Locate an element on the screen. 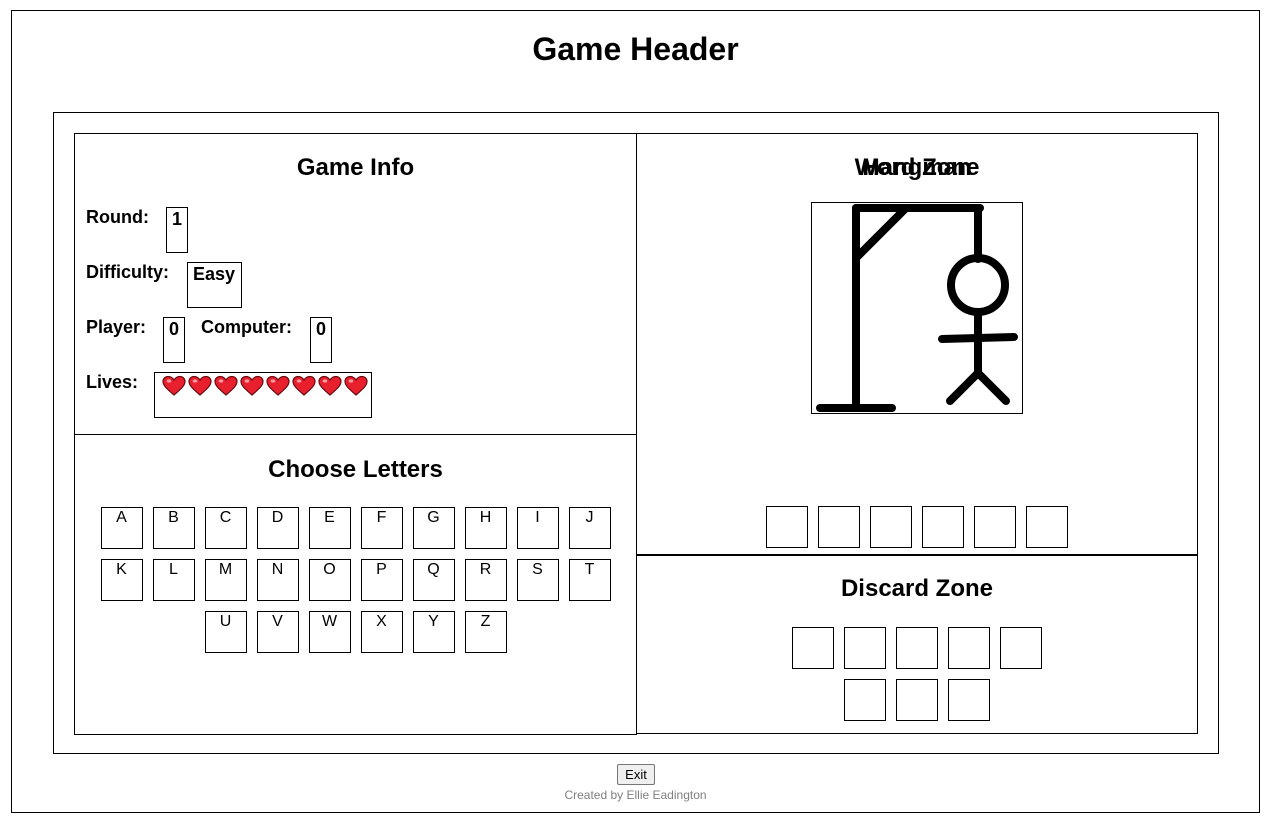 The height and width of the screenshot is (827, 1274). exit-button: Exit is located at coordinates (636, 774).